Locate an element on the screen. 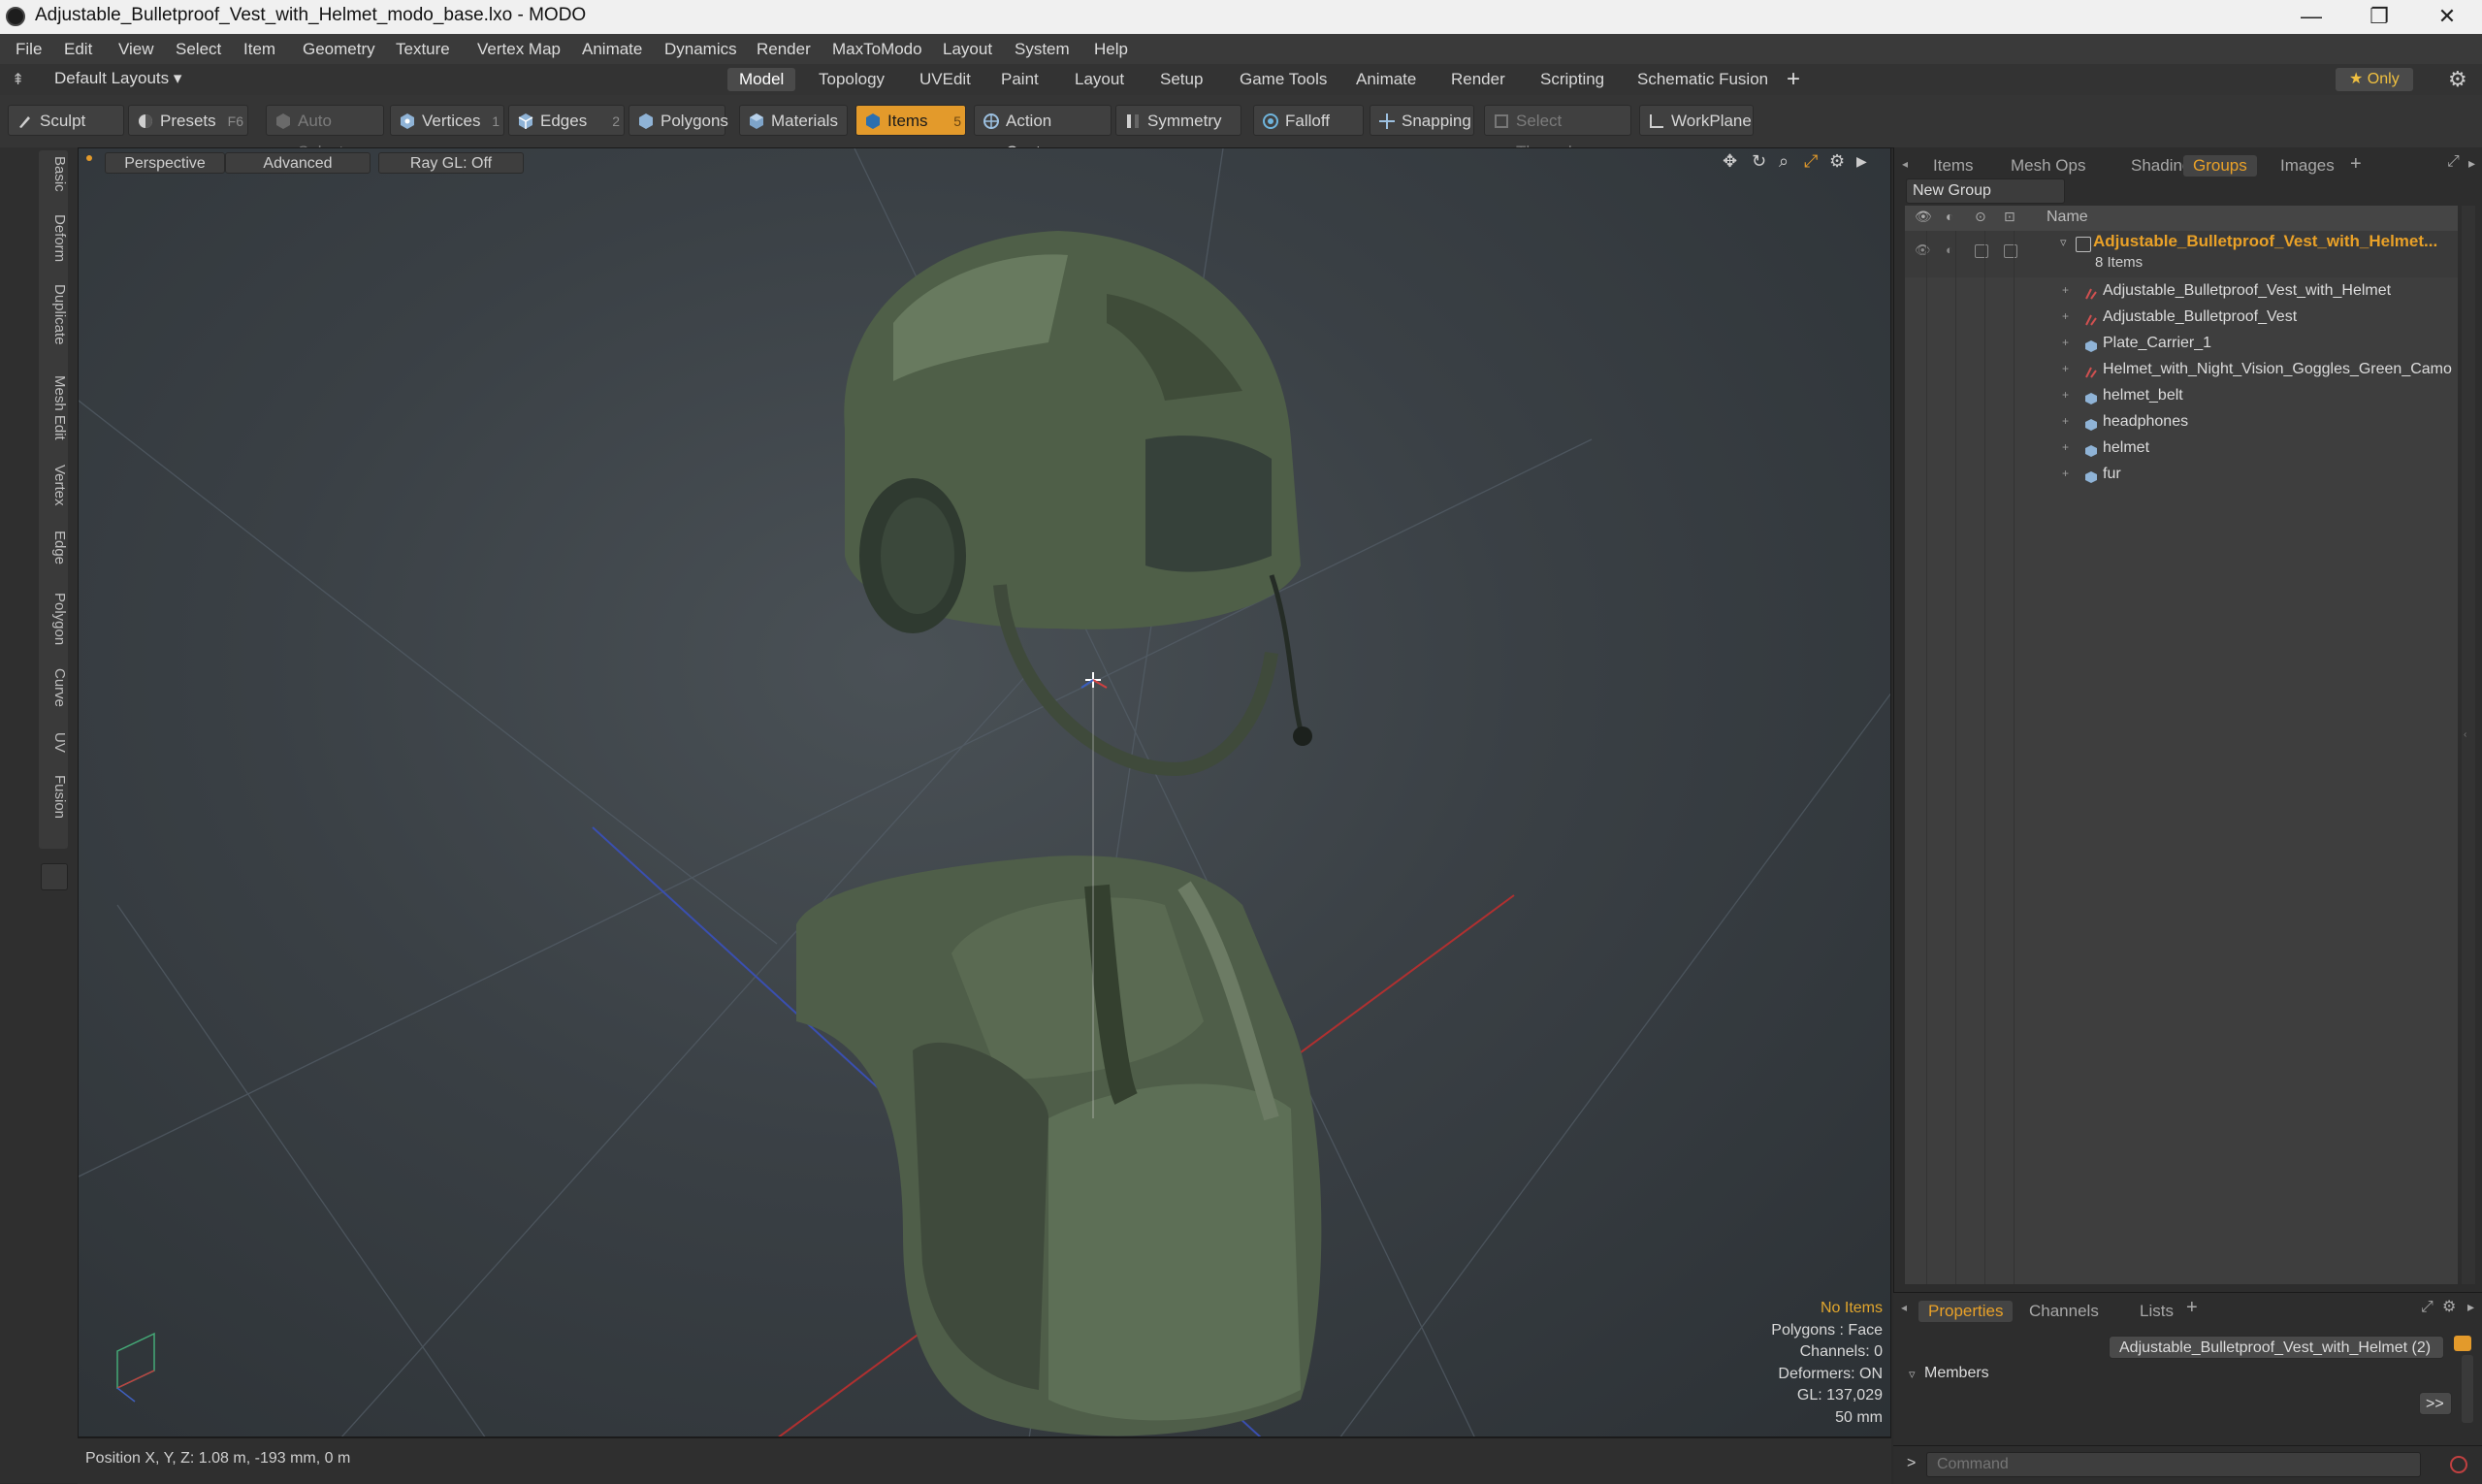  list-item: + Plate_Carrier_1 is located at coordinates (2181, 343).